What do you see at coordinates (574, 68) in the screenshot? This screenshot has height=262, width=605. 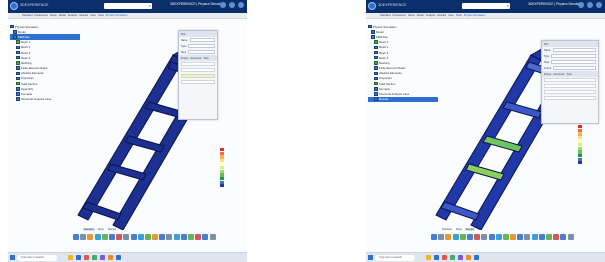 I see `frame-dropdown` at bounding box center [574, 68].